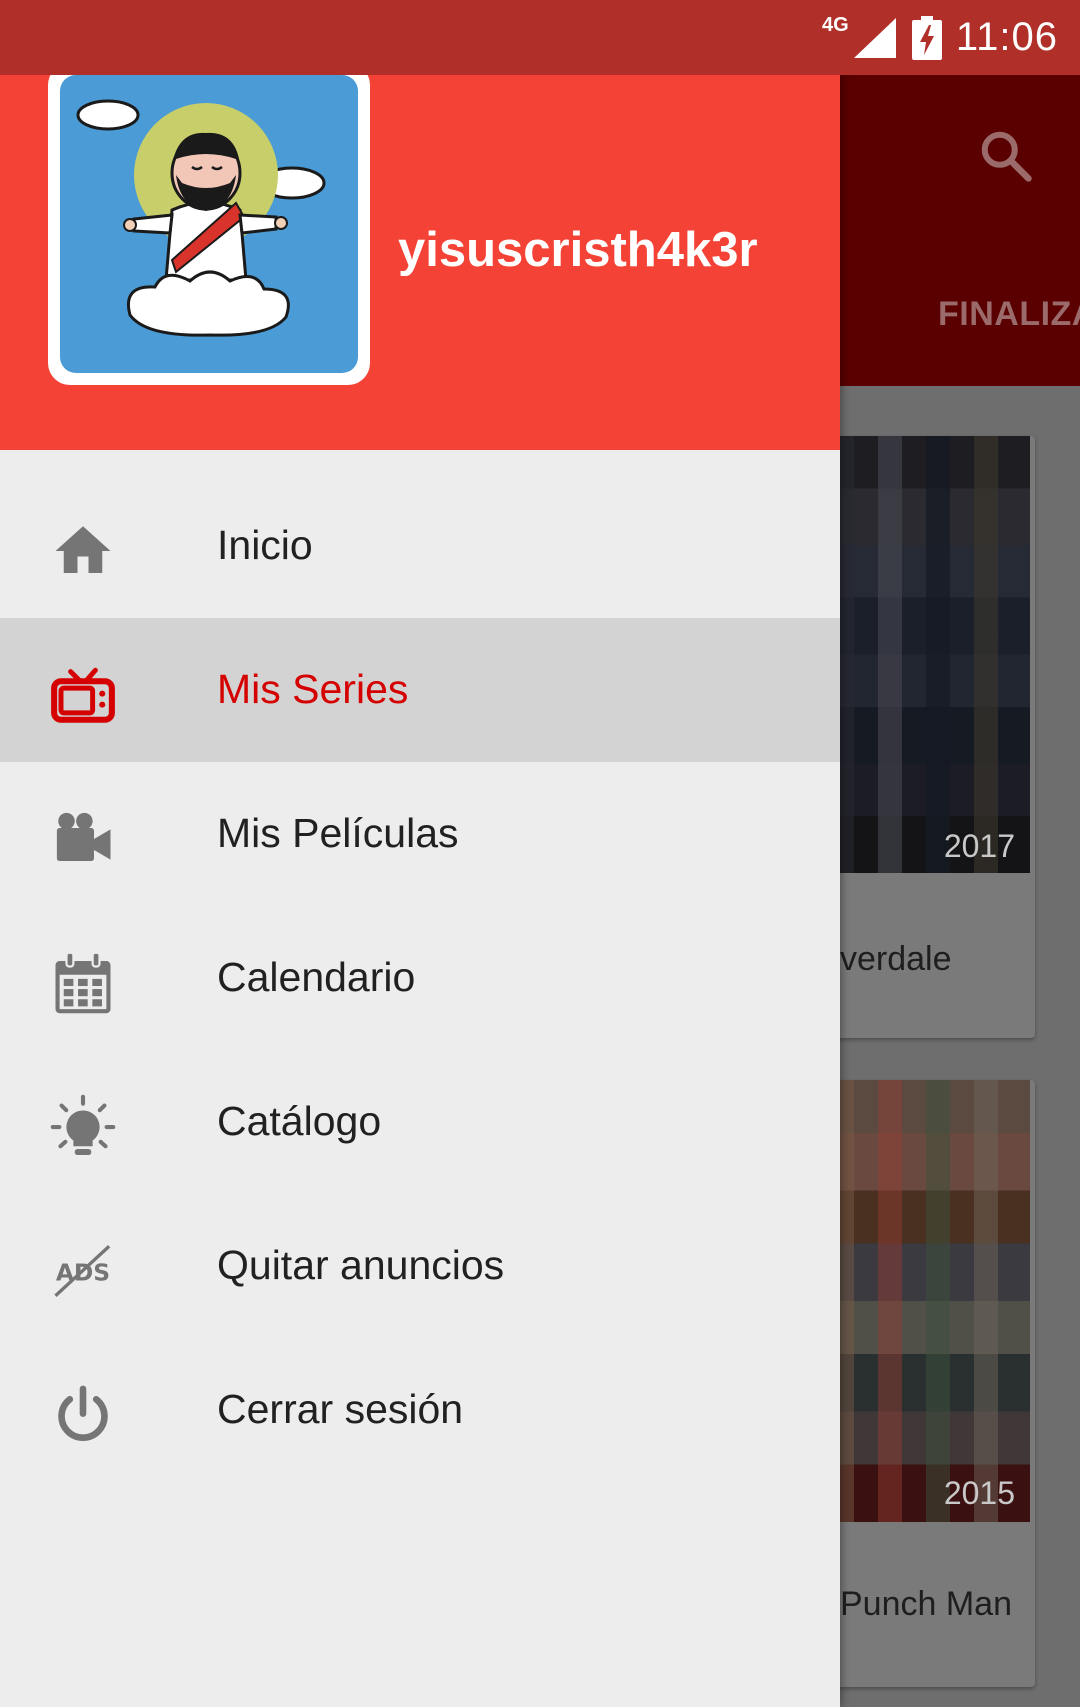 The height and width of the screenshot is (1707, 1080). I want to click on avatar-illustration, so click(201, 218).